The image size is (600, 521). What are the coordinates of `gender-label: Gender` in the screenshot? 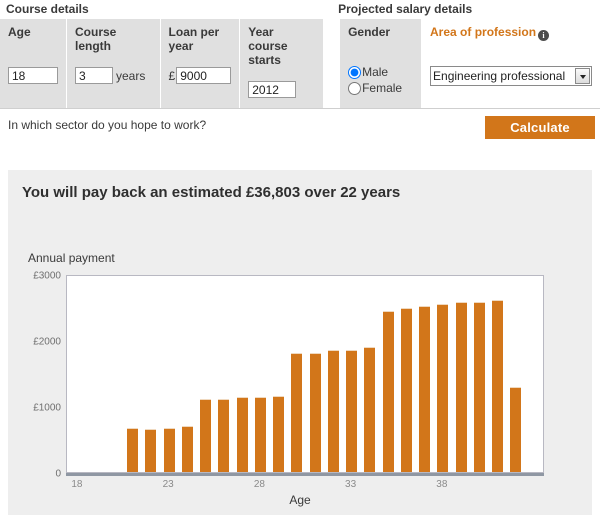 It's located at (369, 32).